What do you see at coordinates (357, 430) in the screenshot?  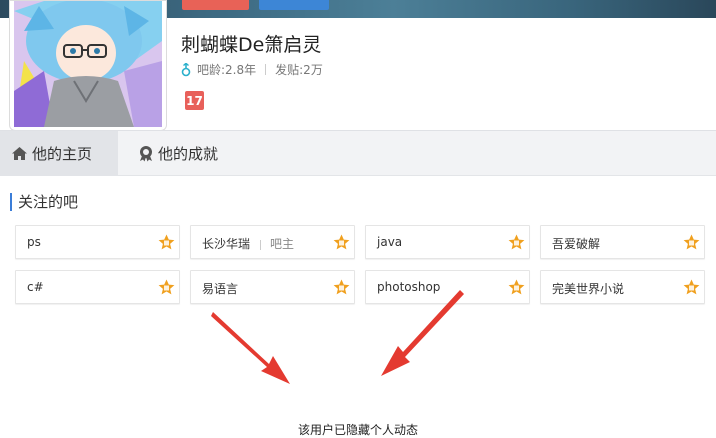 I see `hidden-activity-message: 该用户已隐藏个人动态` at bounding box center [357, 430].